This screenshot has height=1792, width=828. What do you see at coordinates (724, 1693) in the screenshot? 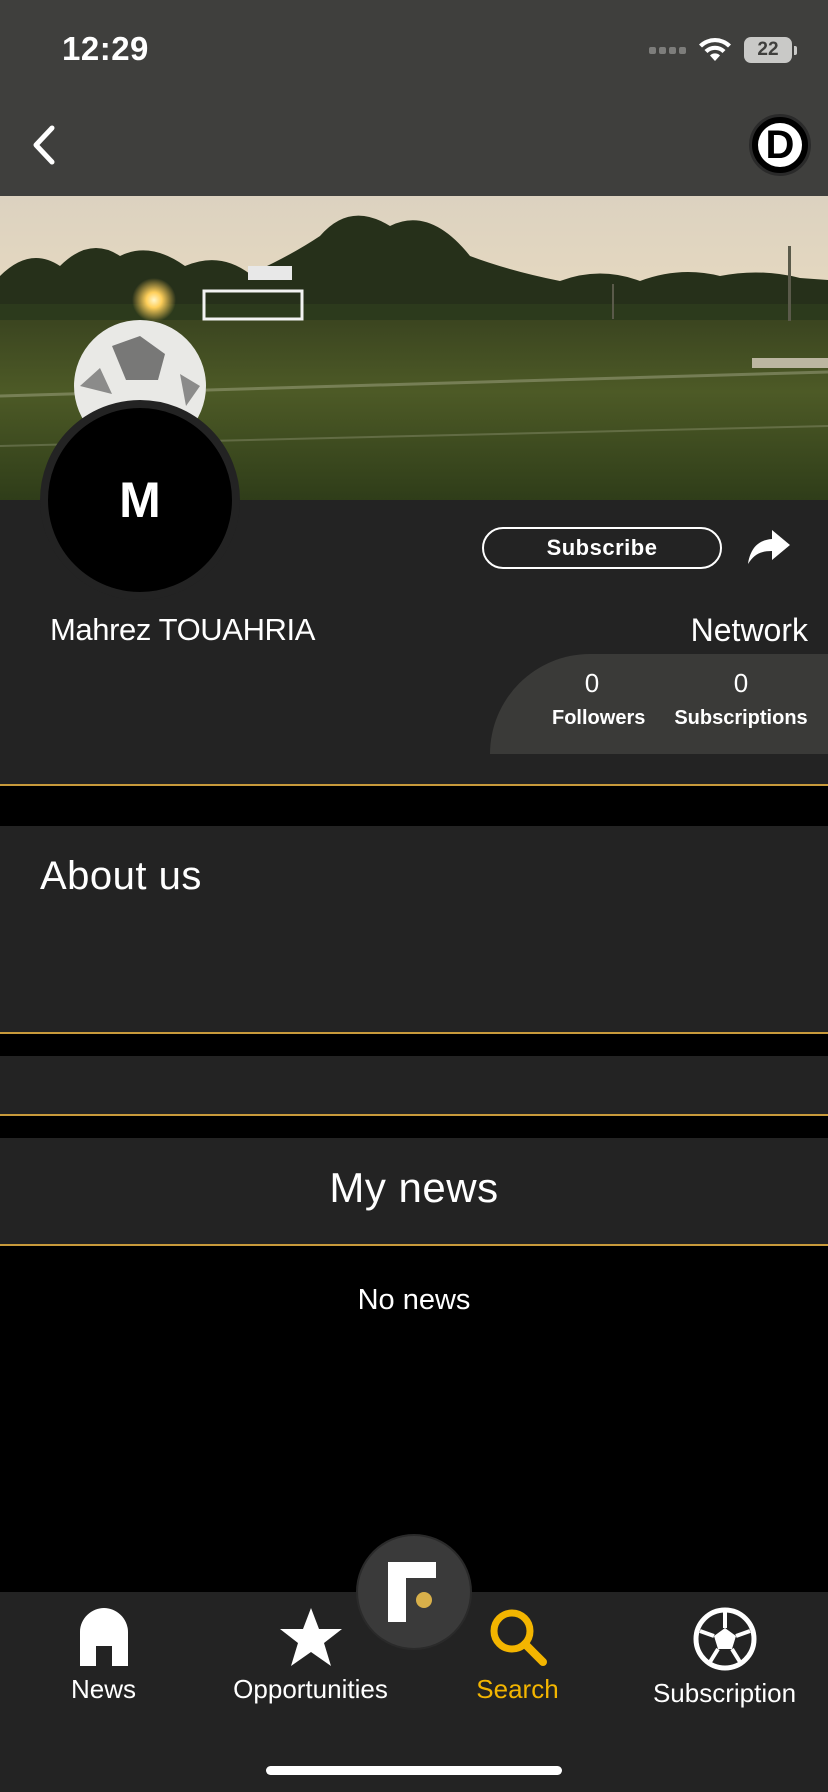
I see `tab-label: Subscription` at bounding box center [724, 1693].